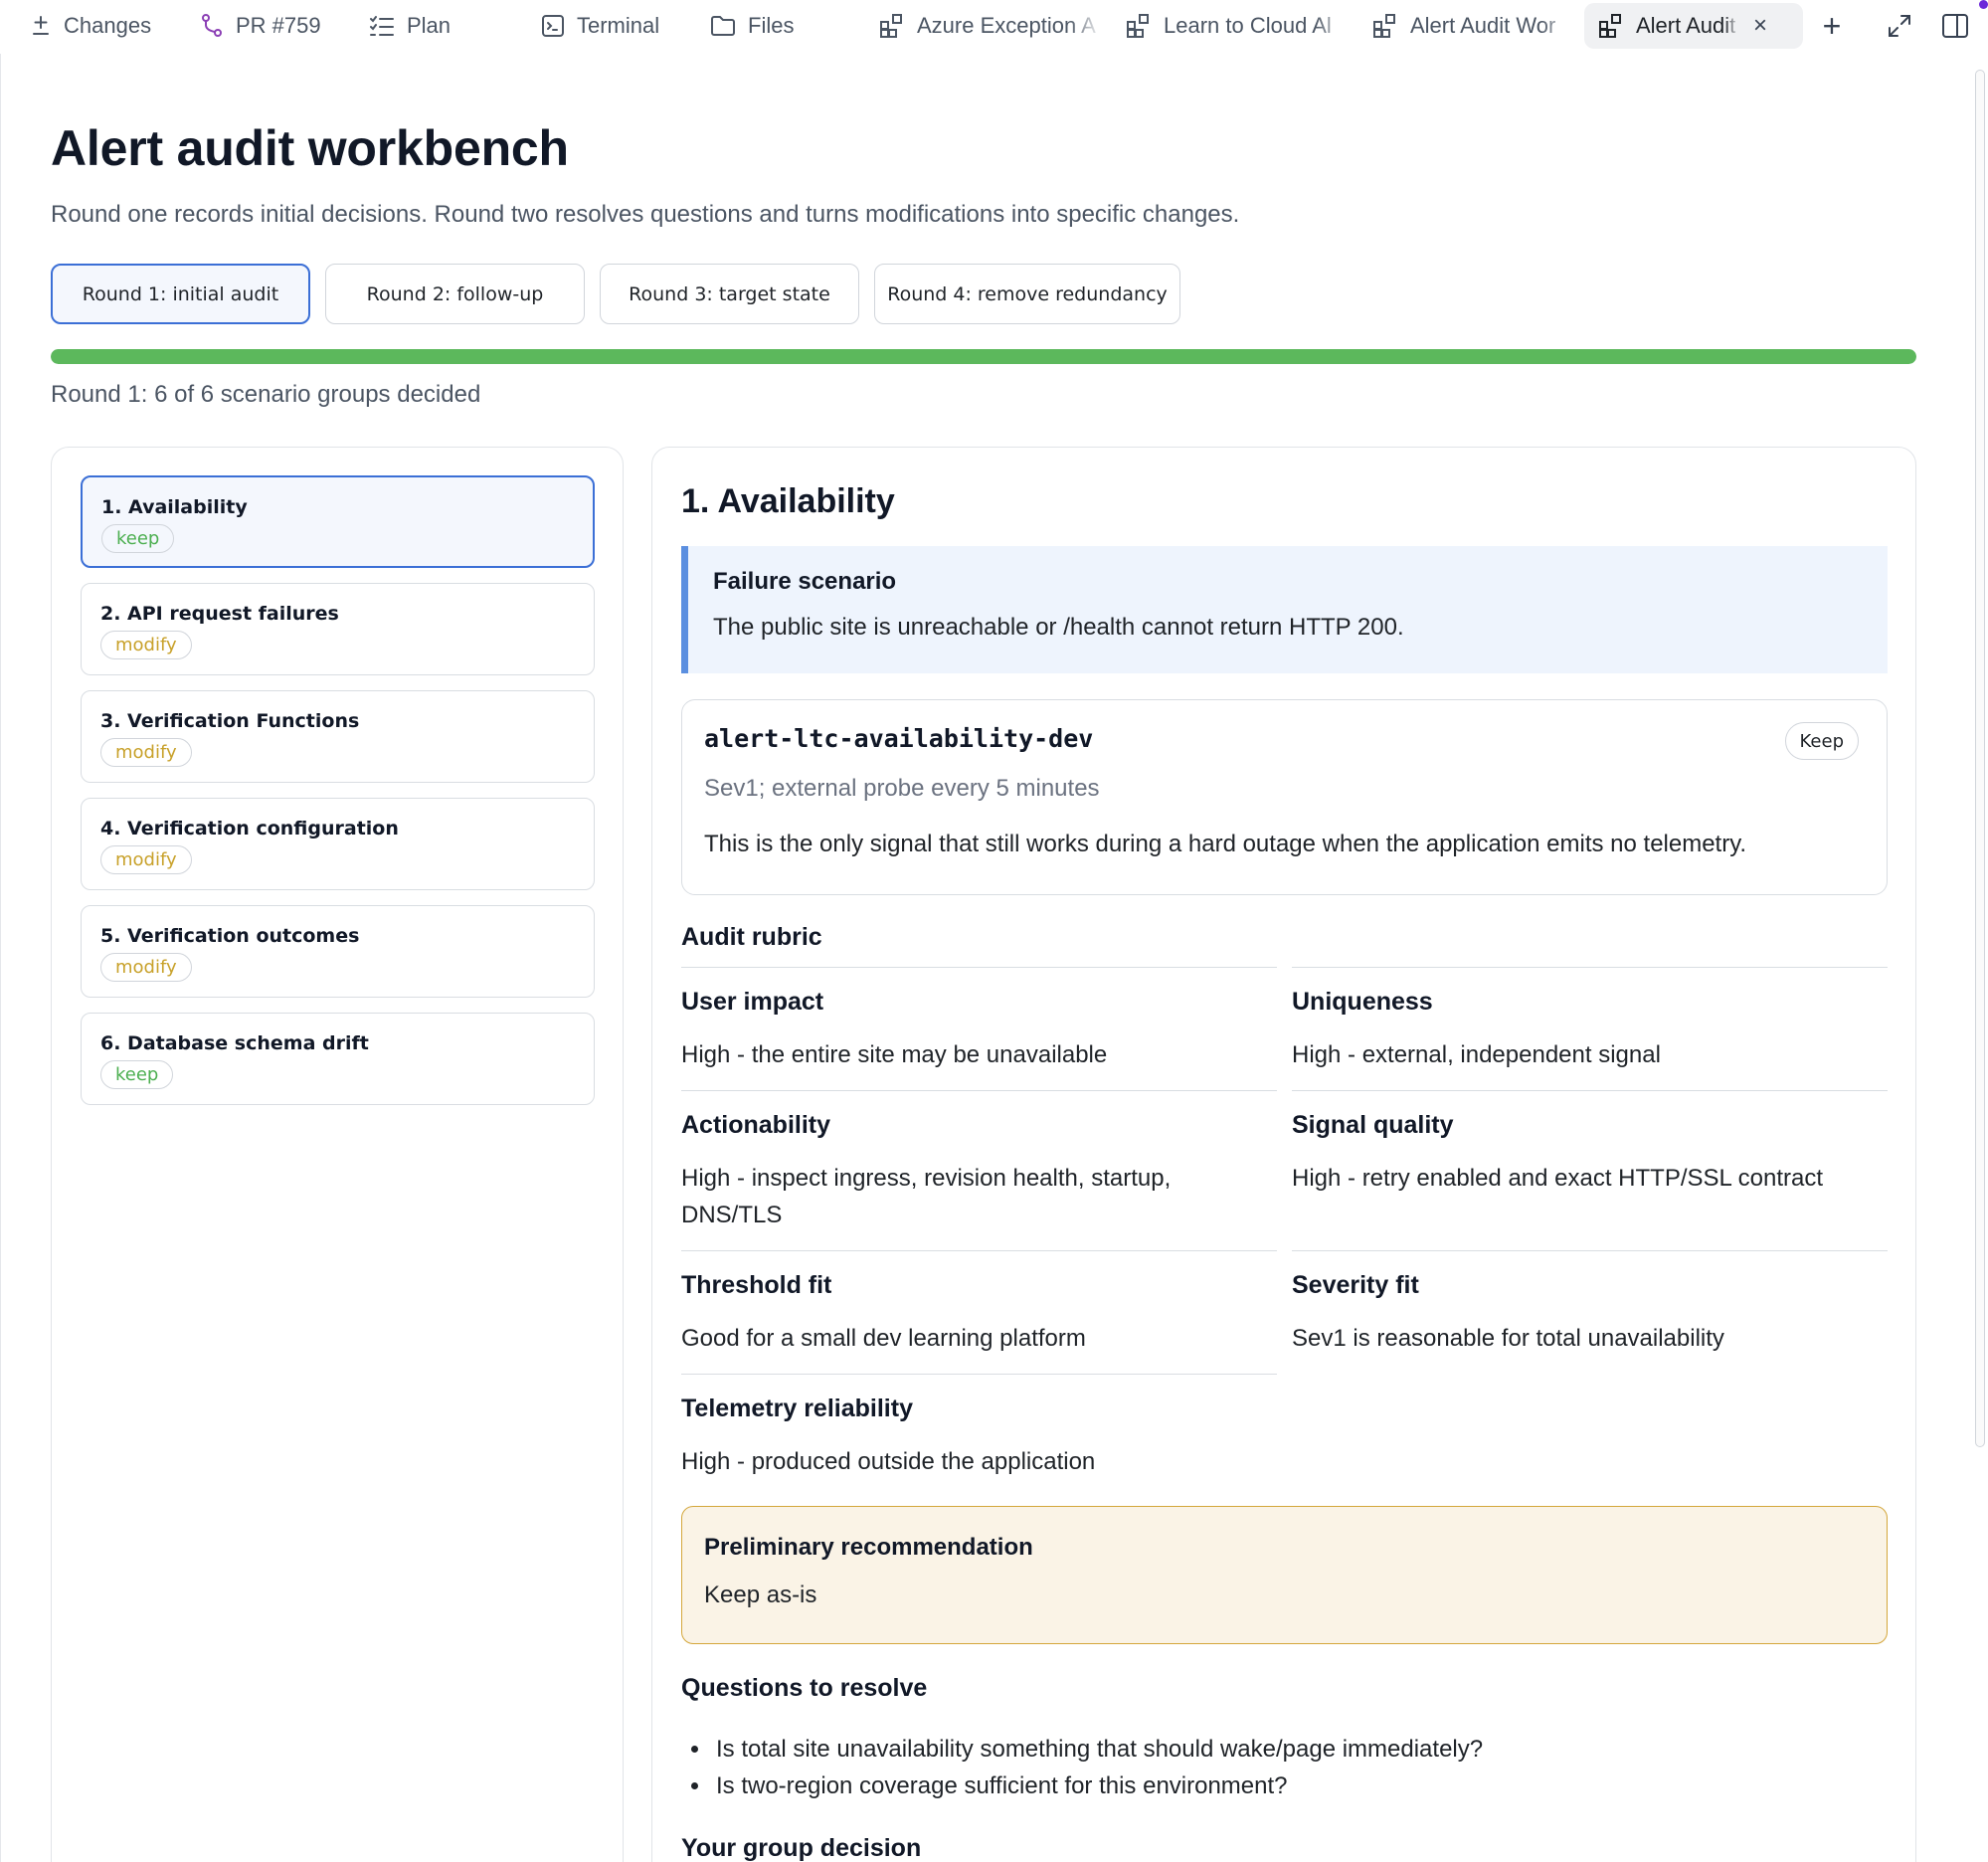 This screenshot has height=1862, width=1988. Describe the element at coordinates (1687, 25) in the screenshot. I see `tab-label: Alert Audit \` at that location.